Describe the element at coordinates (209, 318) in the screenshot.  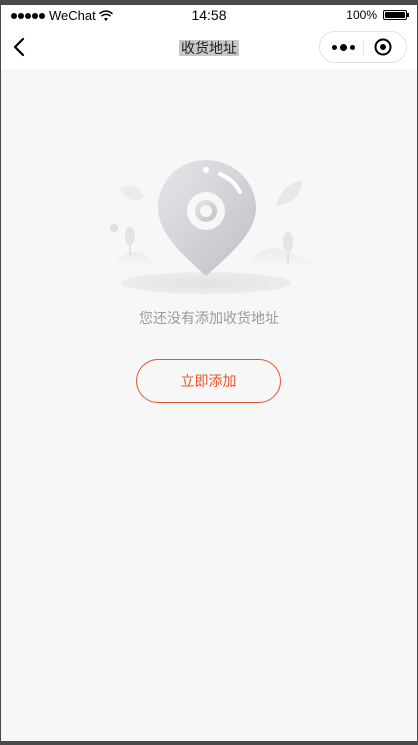
I see `empty-state-text: 您还没有添加收货地址` at that location.